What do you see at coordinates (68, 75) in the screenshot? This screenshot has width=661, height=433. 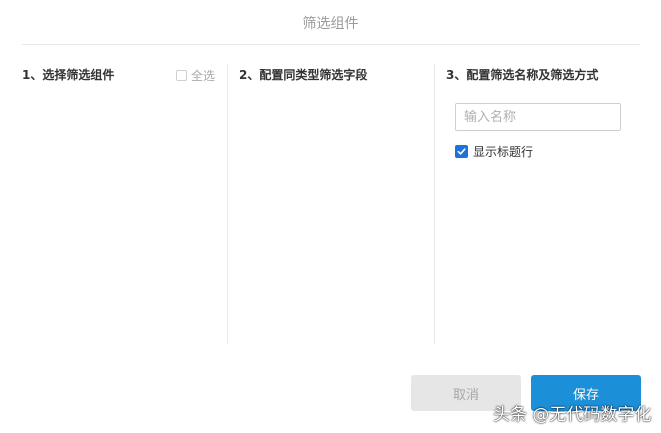 I see `column-heading-select-components: 1、选择筛选组件` at bounding box center [68, 75].